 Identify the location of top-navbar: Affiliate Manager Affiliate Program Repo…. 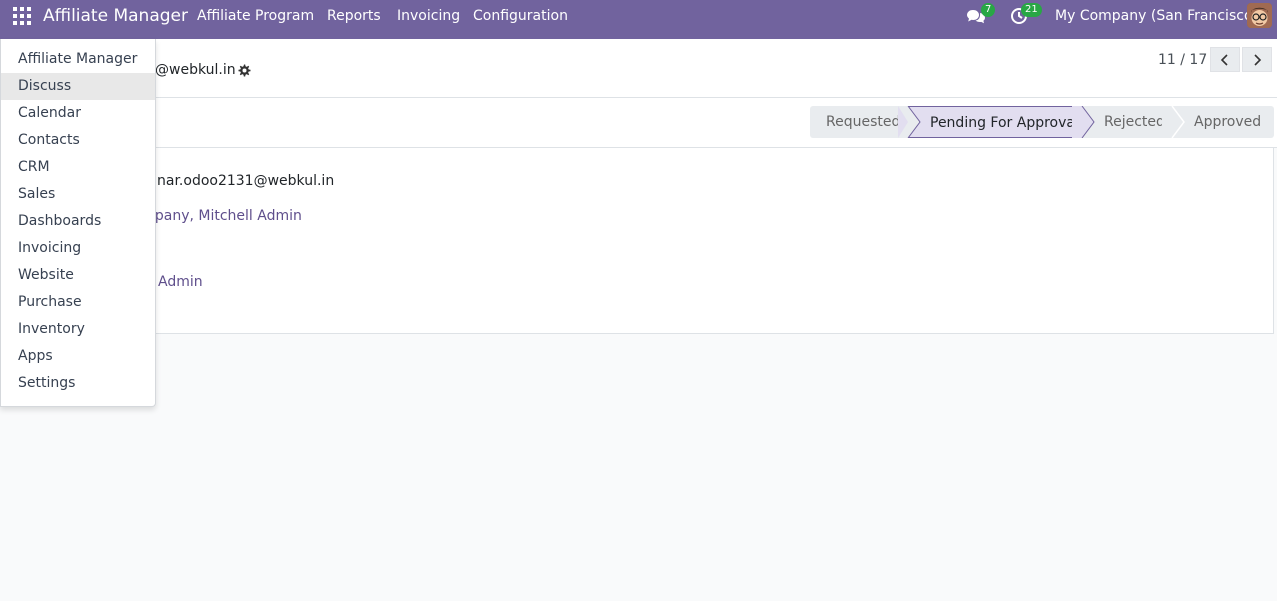
(638, 19).